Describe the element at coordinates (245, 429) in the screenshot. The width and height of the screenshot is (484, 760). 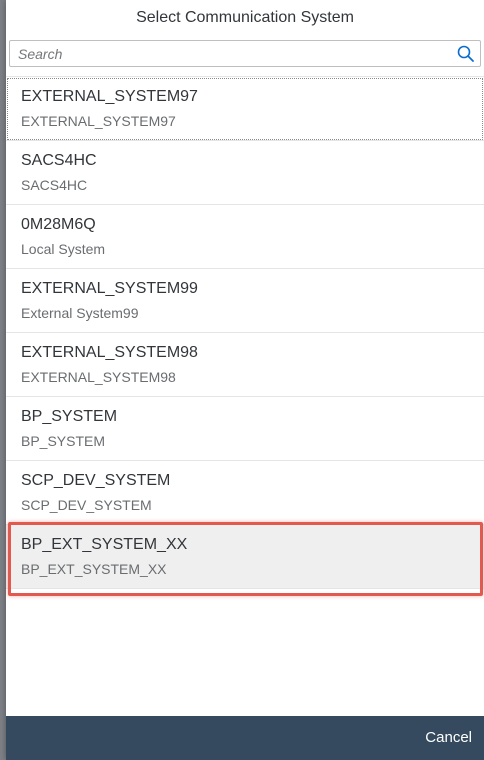
I see `list-item: BP_SYSTEM BP_SYSTEM` at that location.